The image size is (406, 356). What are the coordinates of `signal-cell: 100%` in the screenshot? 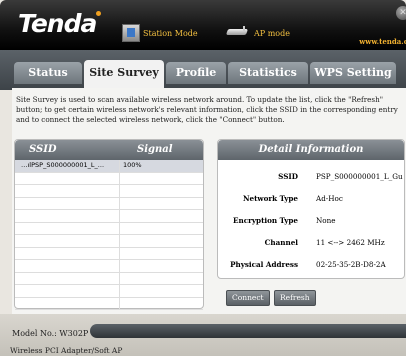 It's located at (132, 165).